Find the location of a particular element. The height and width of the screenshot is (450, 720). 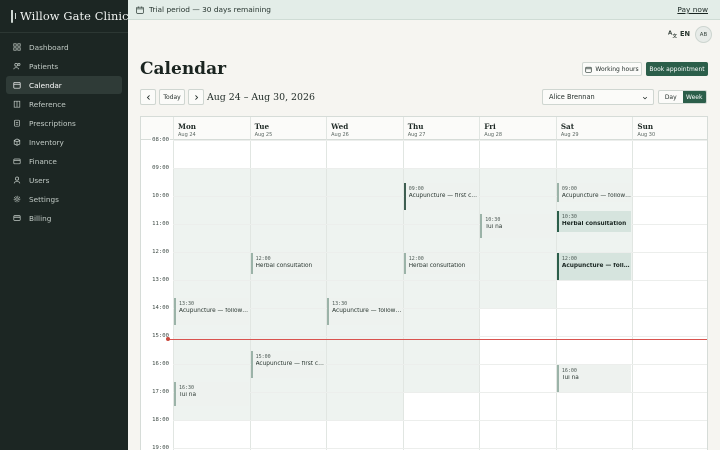

day-date: Aug 25 is located at coordinates (263, 135).